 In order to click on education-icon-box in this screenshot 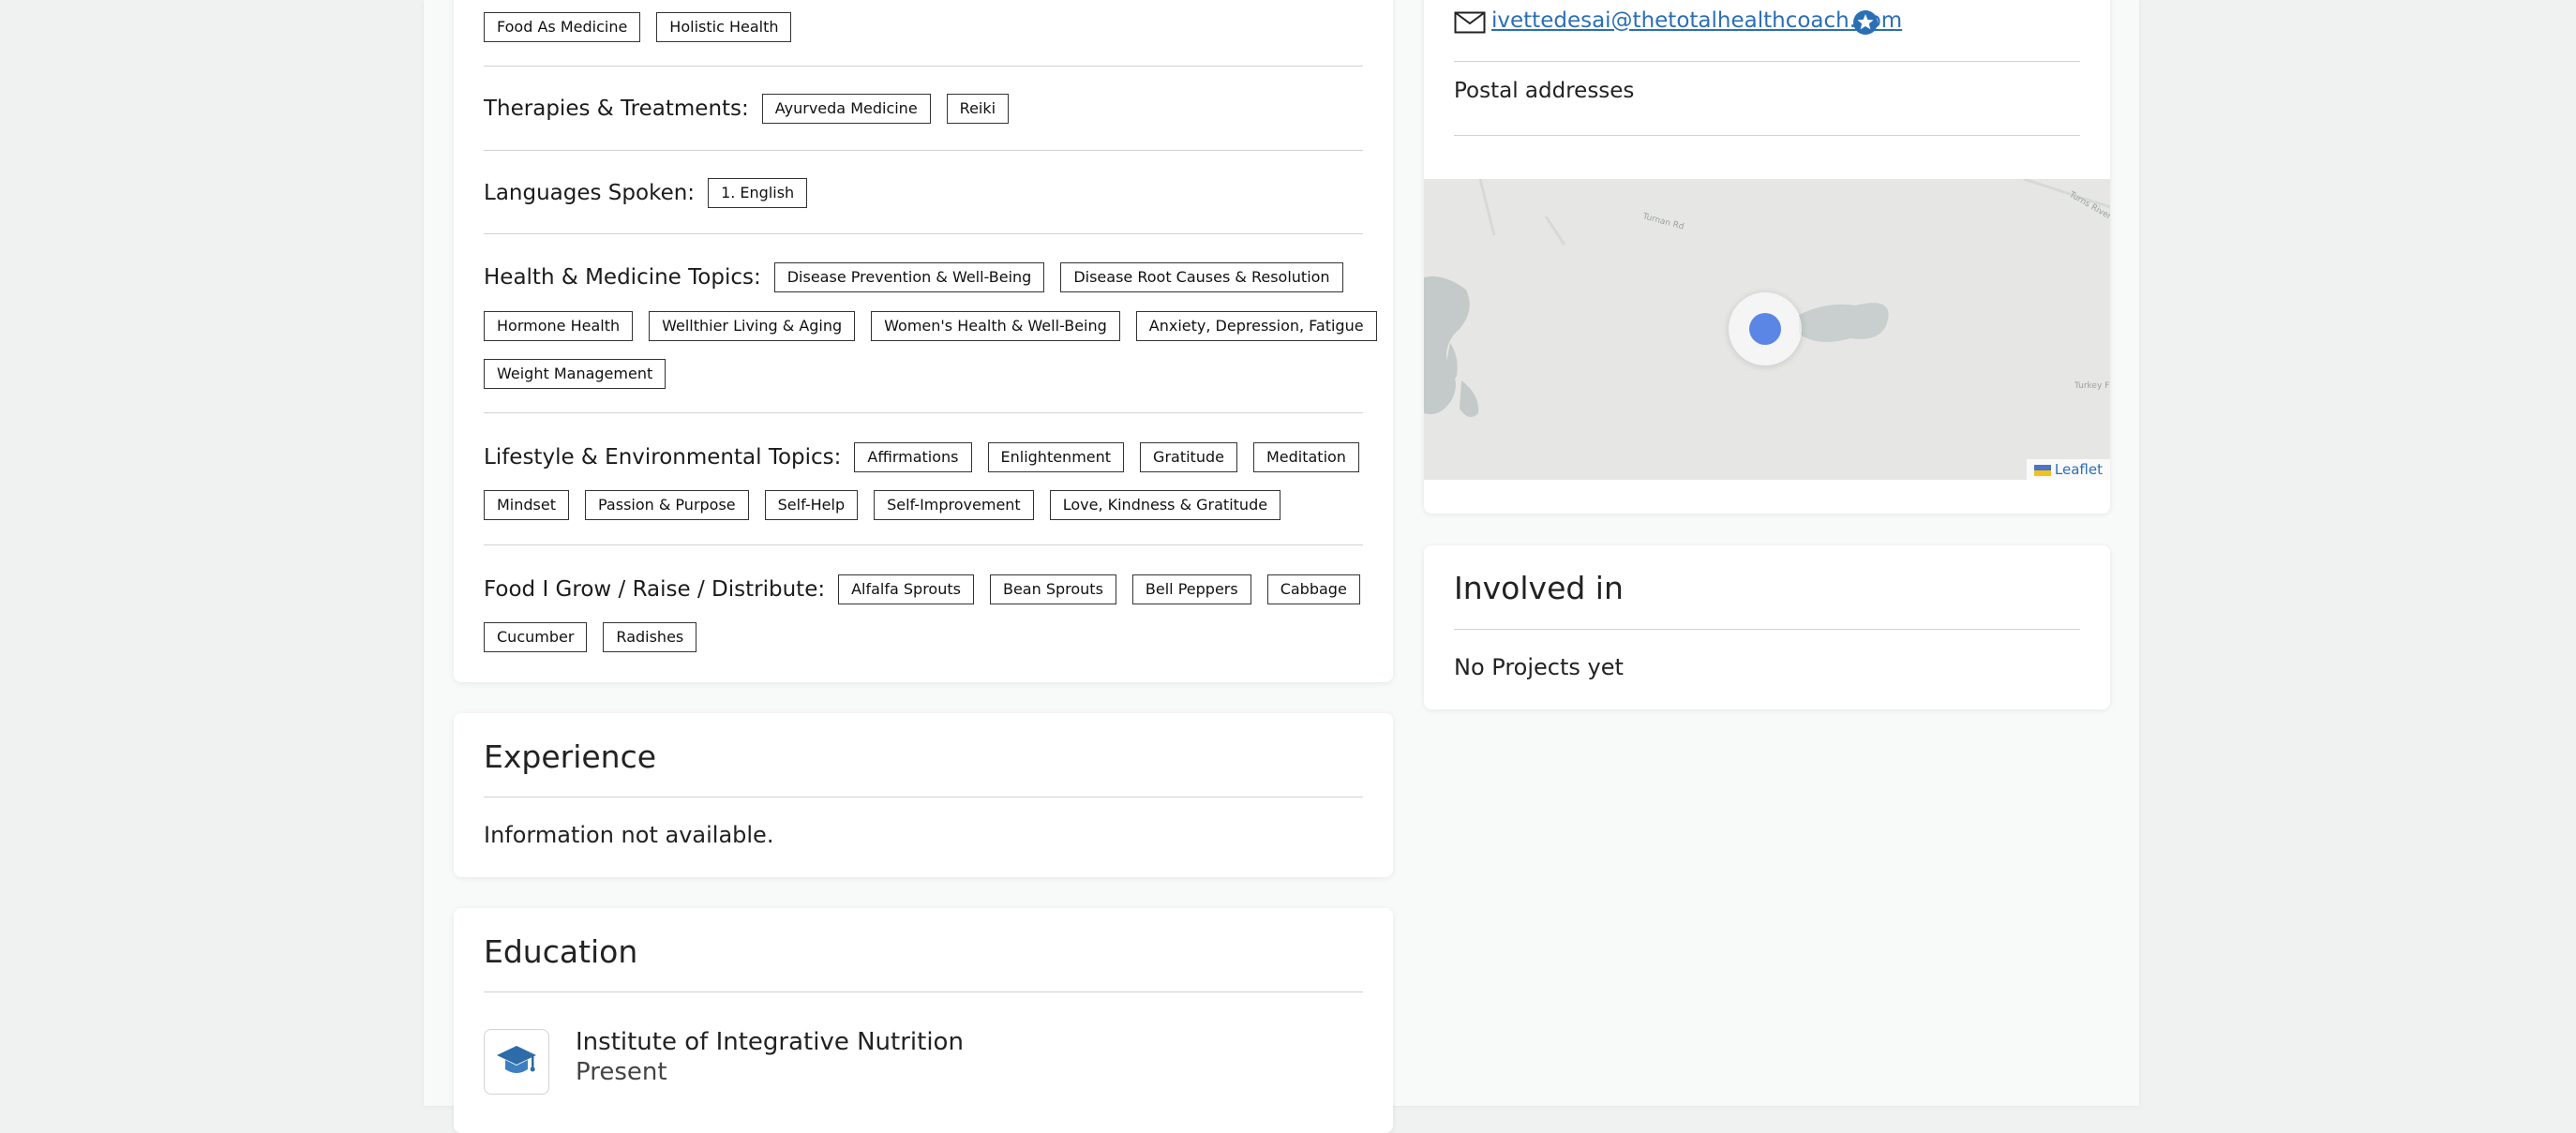, I will do `click(517, 1062)`.